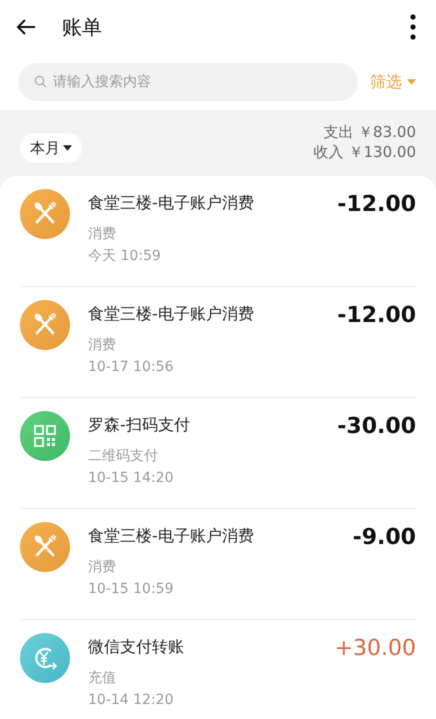  I want to click on transaction-time: 10-15 10:59, so click(131, 589).